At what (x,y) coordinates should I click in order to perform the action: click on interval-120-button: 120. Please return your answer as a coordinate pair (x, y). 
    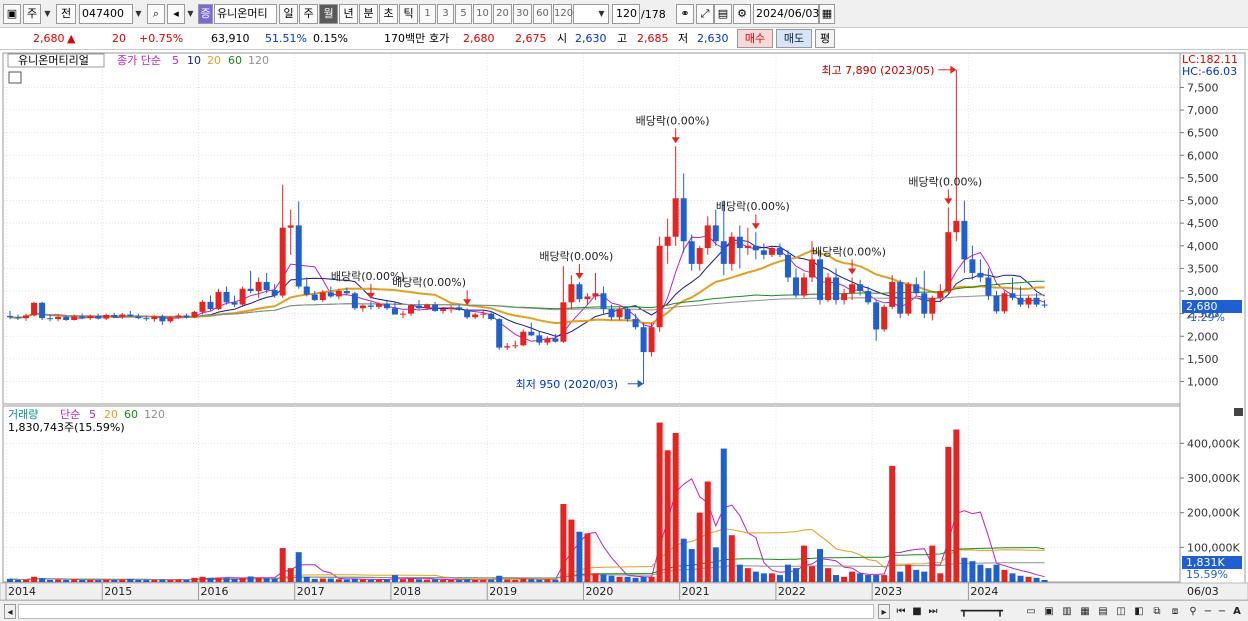
    Looking at the image, I should click on (563, 14).